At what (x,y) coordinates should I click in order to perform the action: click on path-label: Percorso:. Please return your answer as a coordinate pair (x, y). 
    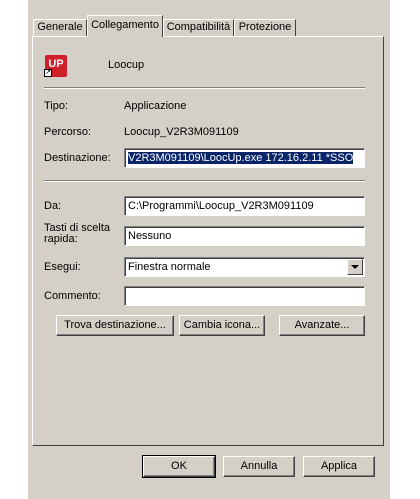
    Looking at the image, I should click on (68, 132).